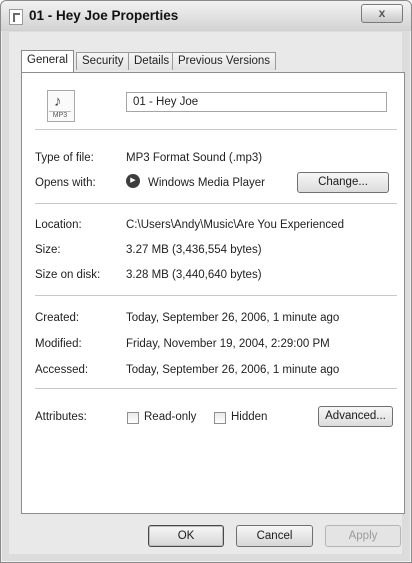 This screenshot has height=563, width=412. I want to click on read-only-label: Read-only, so click(170, 417).